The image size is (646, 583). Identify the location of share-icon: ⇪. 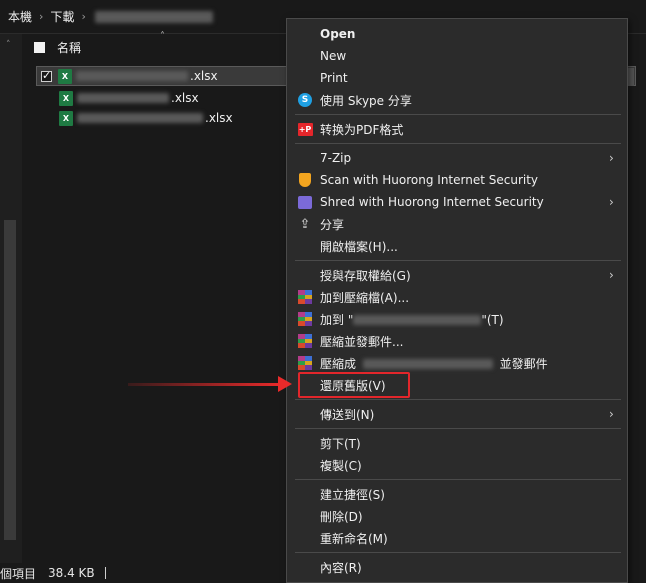
(305, 224).